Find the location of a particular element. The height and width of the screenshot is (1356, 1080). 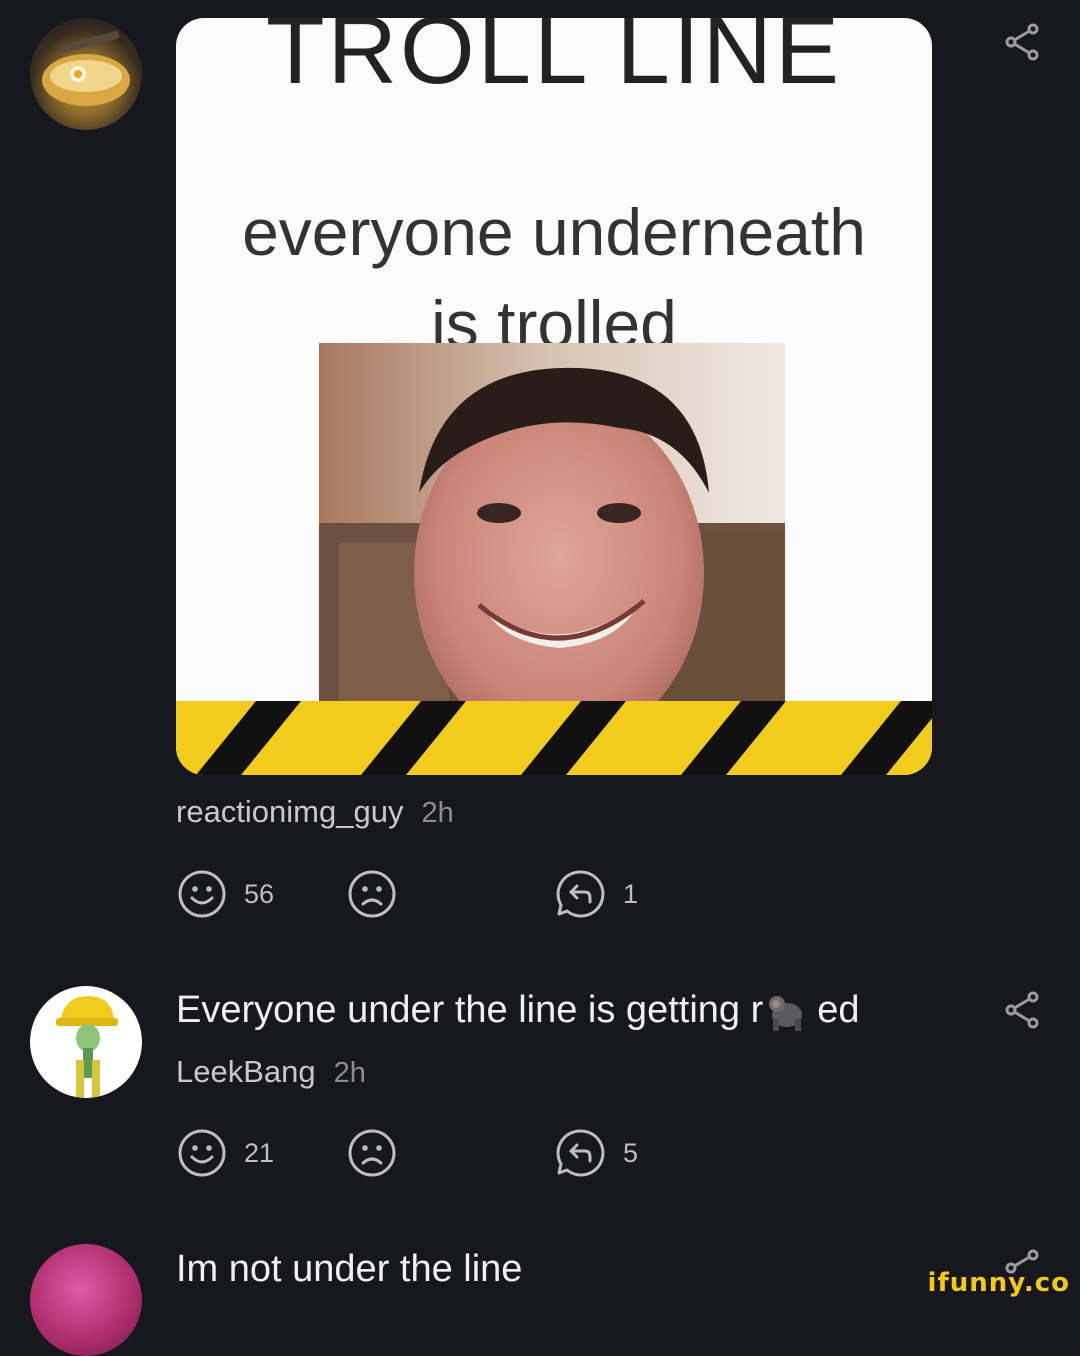

post-share-button is located at coordinates (1022, 42).